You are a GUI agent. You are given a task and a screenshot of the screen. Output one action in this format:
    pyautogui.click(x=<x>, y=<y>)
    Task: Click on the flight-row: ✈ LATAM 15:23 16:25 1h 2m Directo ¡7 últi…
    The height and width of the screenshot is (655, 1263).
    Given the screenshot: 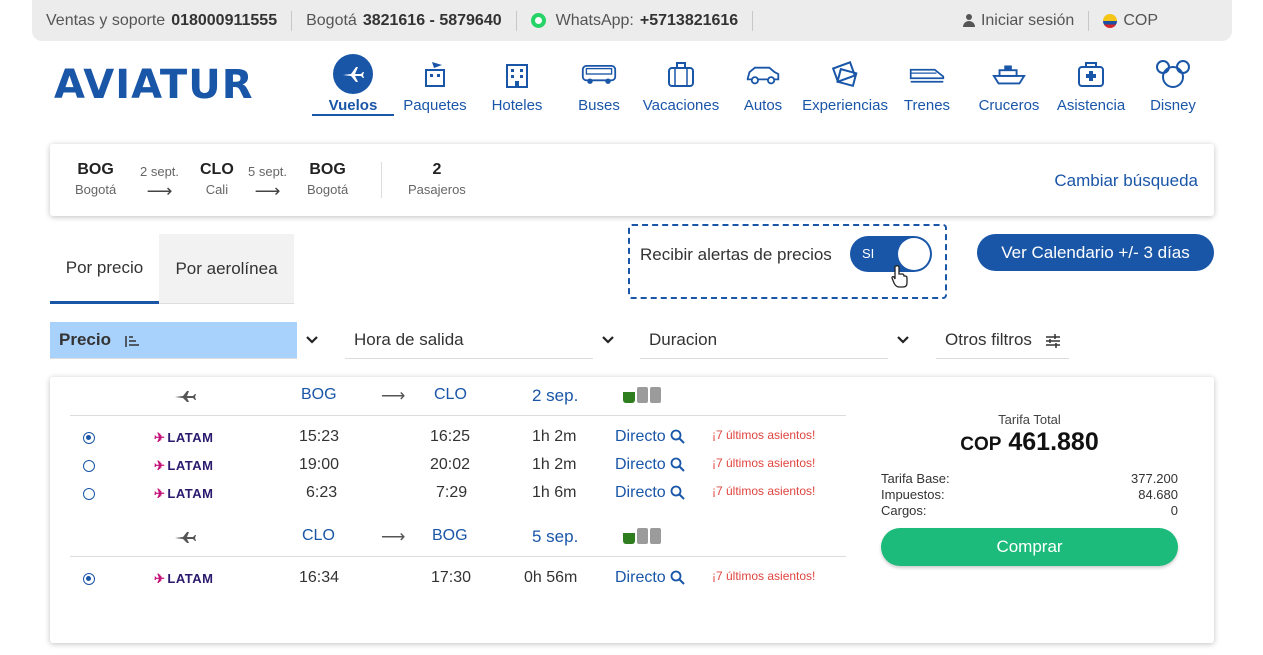 What is the action you would take?
    pyautogui.click(x=458, y=439)
    